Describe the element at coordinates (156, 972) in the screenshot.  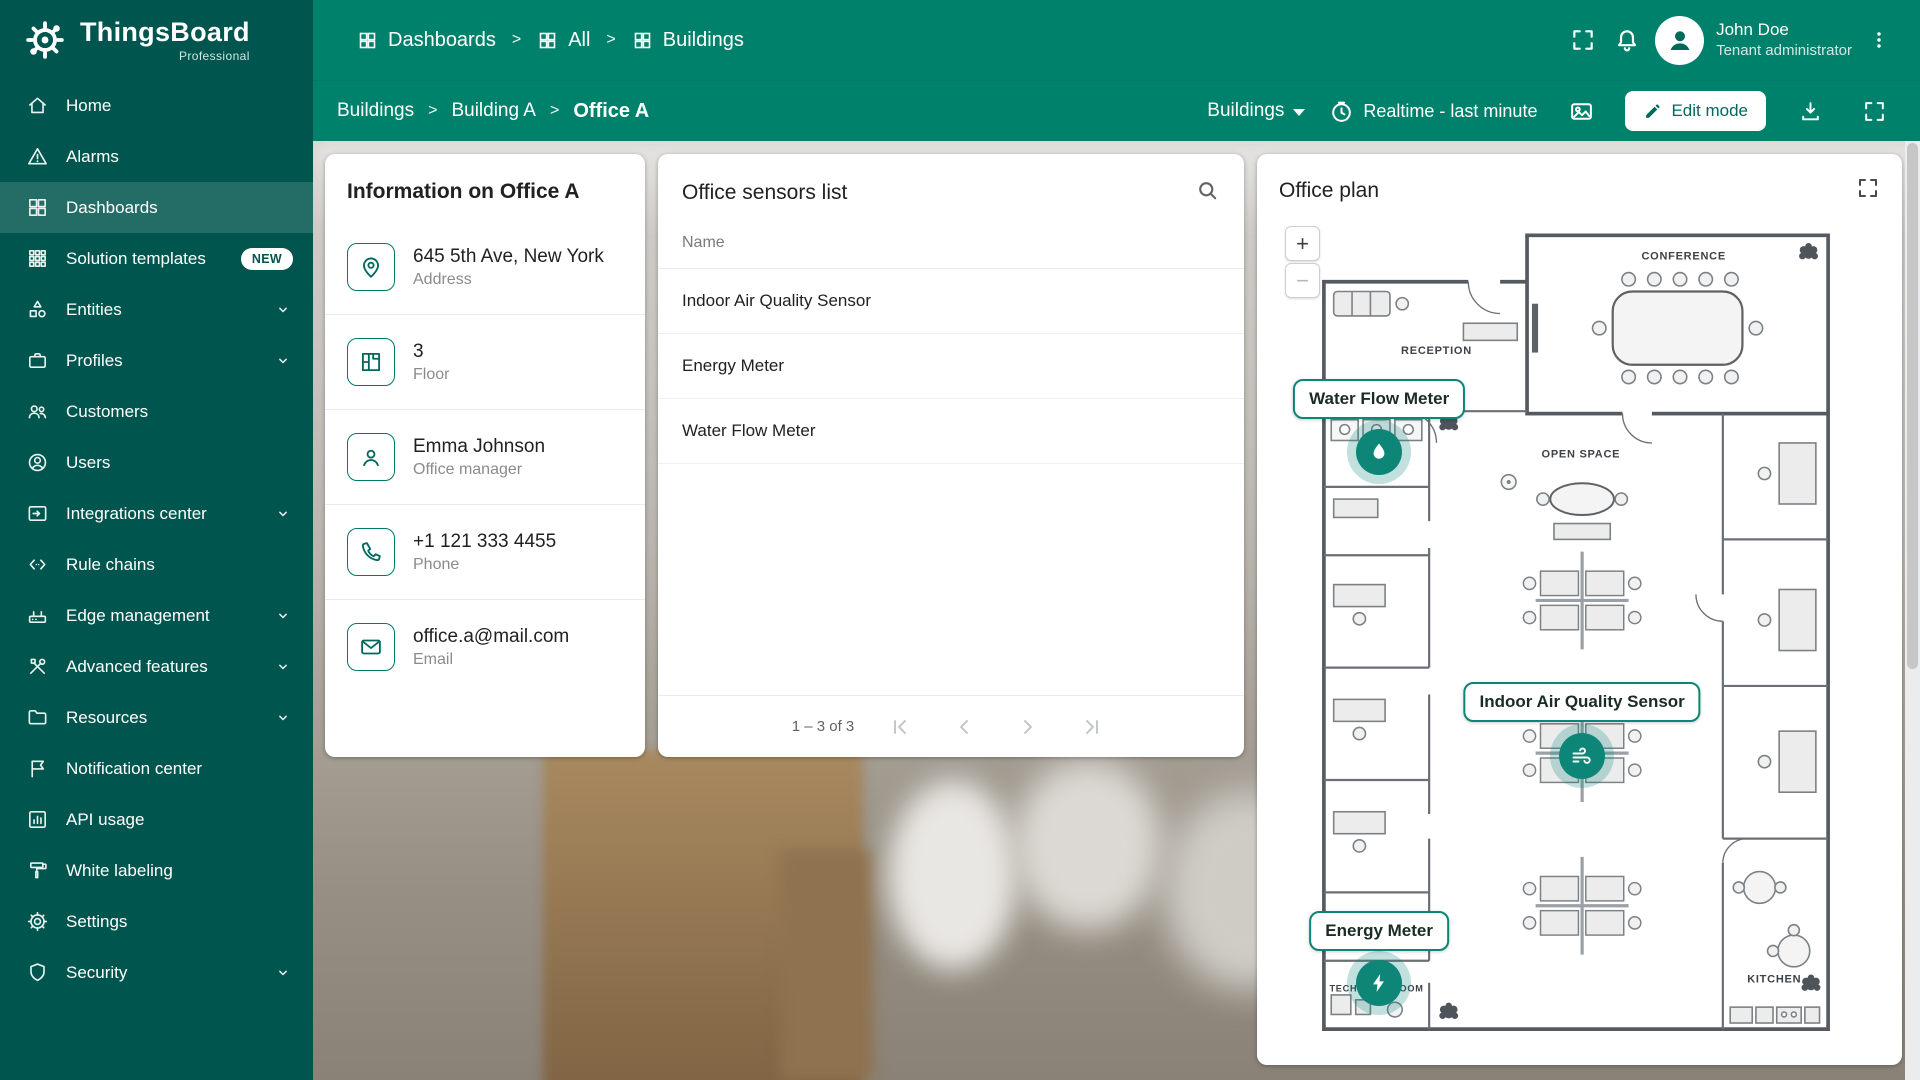
I see `sidebar-item-security: Security` at that location.